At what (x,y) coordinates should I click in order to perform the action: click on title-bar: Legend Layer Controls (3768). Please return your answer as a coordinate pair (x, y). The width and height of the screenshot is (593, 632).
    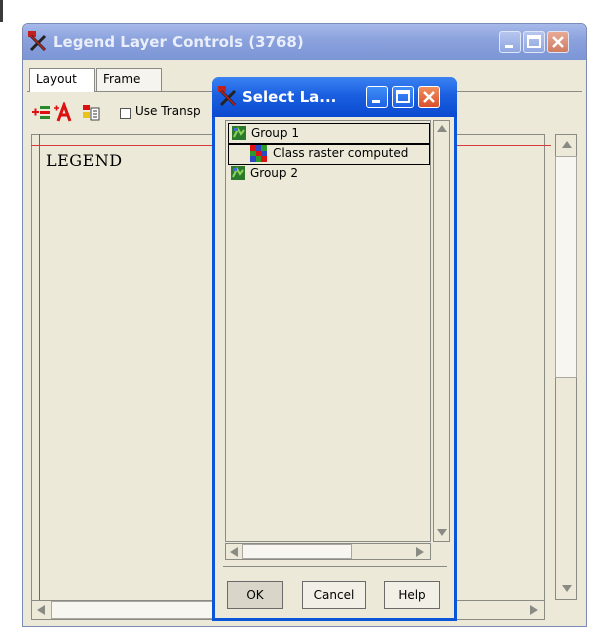
    Looking at the image, I should click on (304, 42).